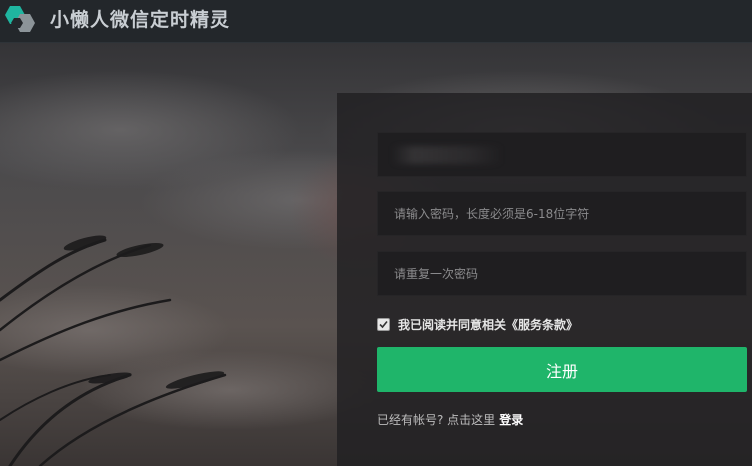  Describe the element at coordinates (562, 369) in the screenshot. I see `register-button: 注册` at that location.